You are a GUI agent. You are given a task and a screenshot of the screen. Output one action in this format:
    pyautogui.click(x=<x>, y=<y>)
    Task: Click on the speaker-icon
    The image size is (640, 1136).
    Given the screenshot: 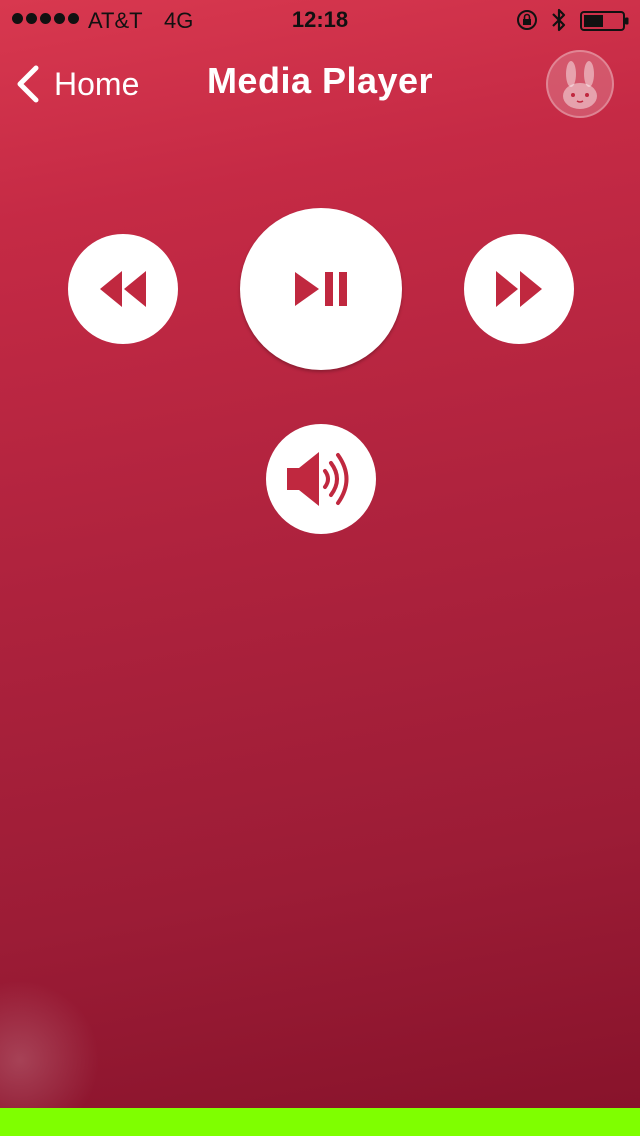 What is the action you would take?
    pyautogui.click(x=318, y=479)
    